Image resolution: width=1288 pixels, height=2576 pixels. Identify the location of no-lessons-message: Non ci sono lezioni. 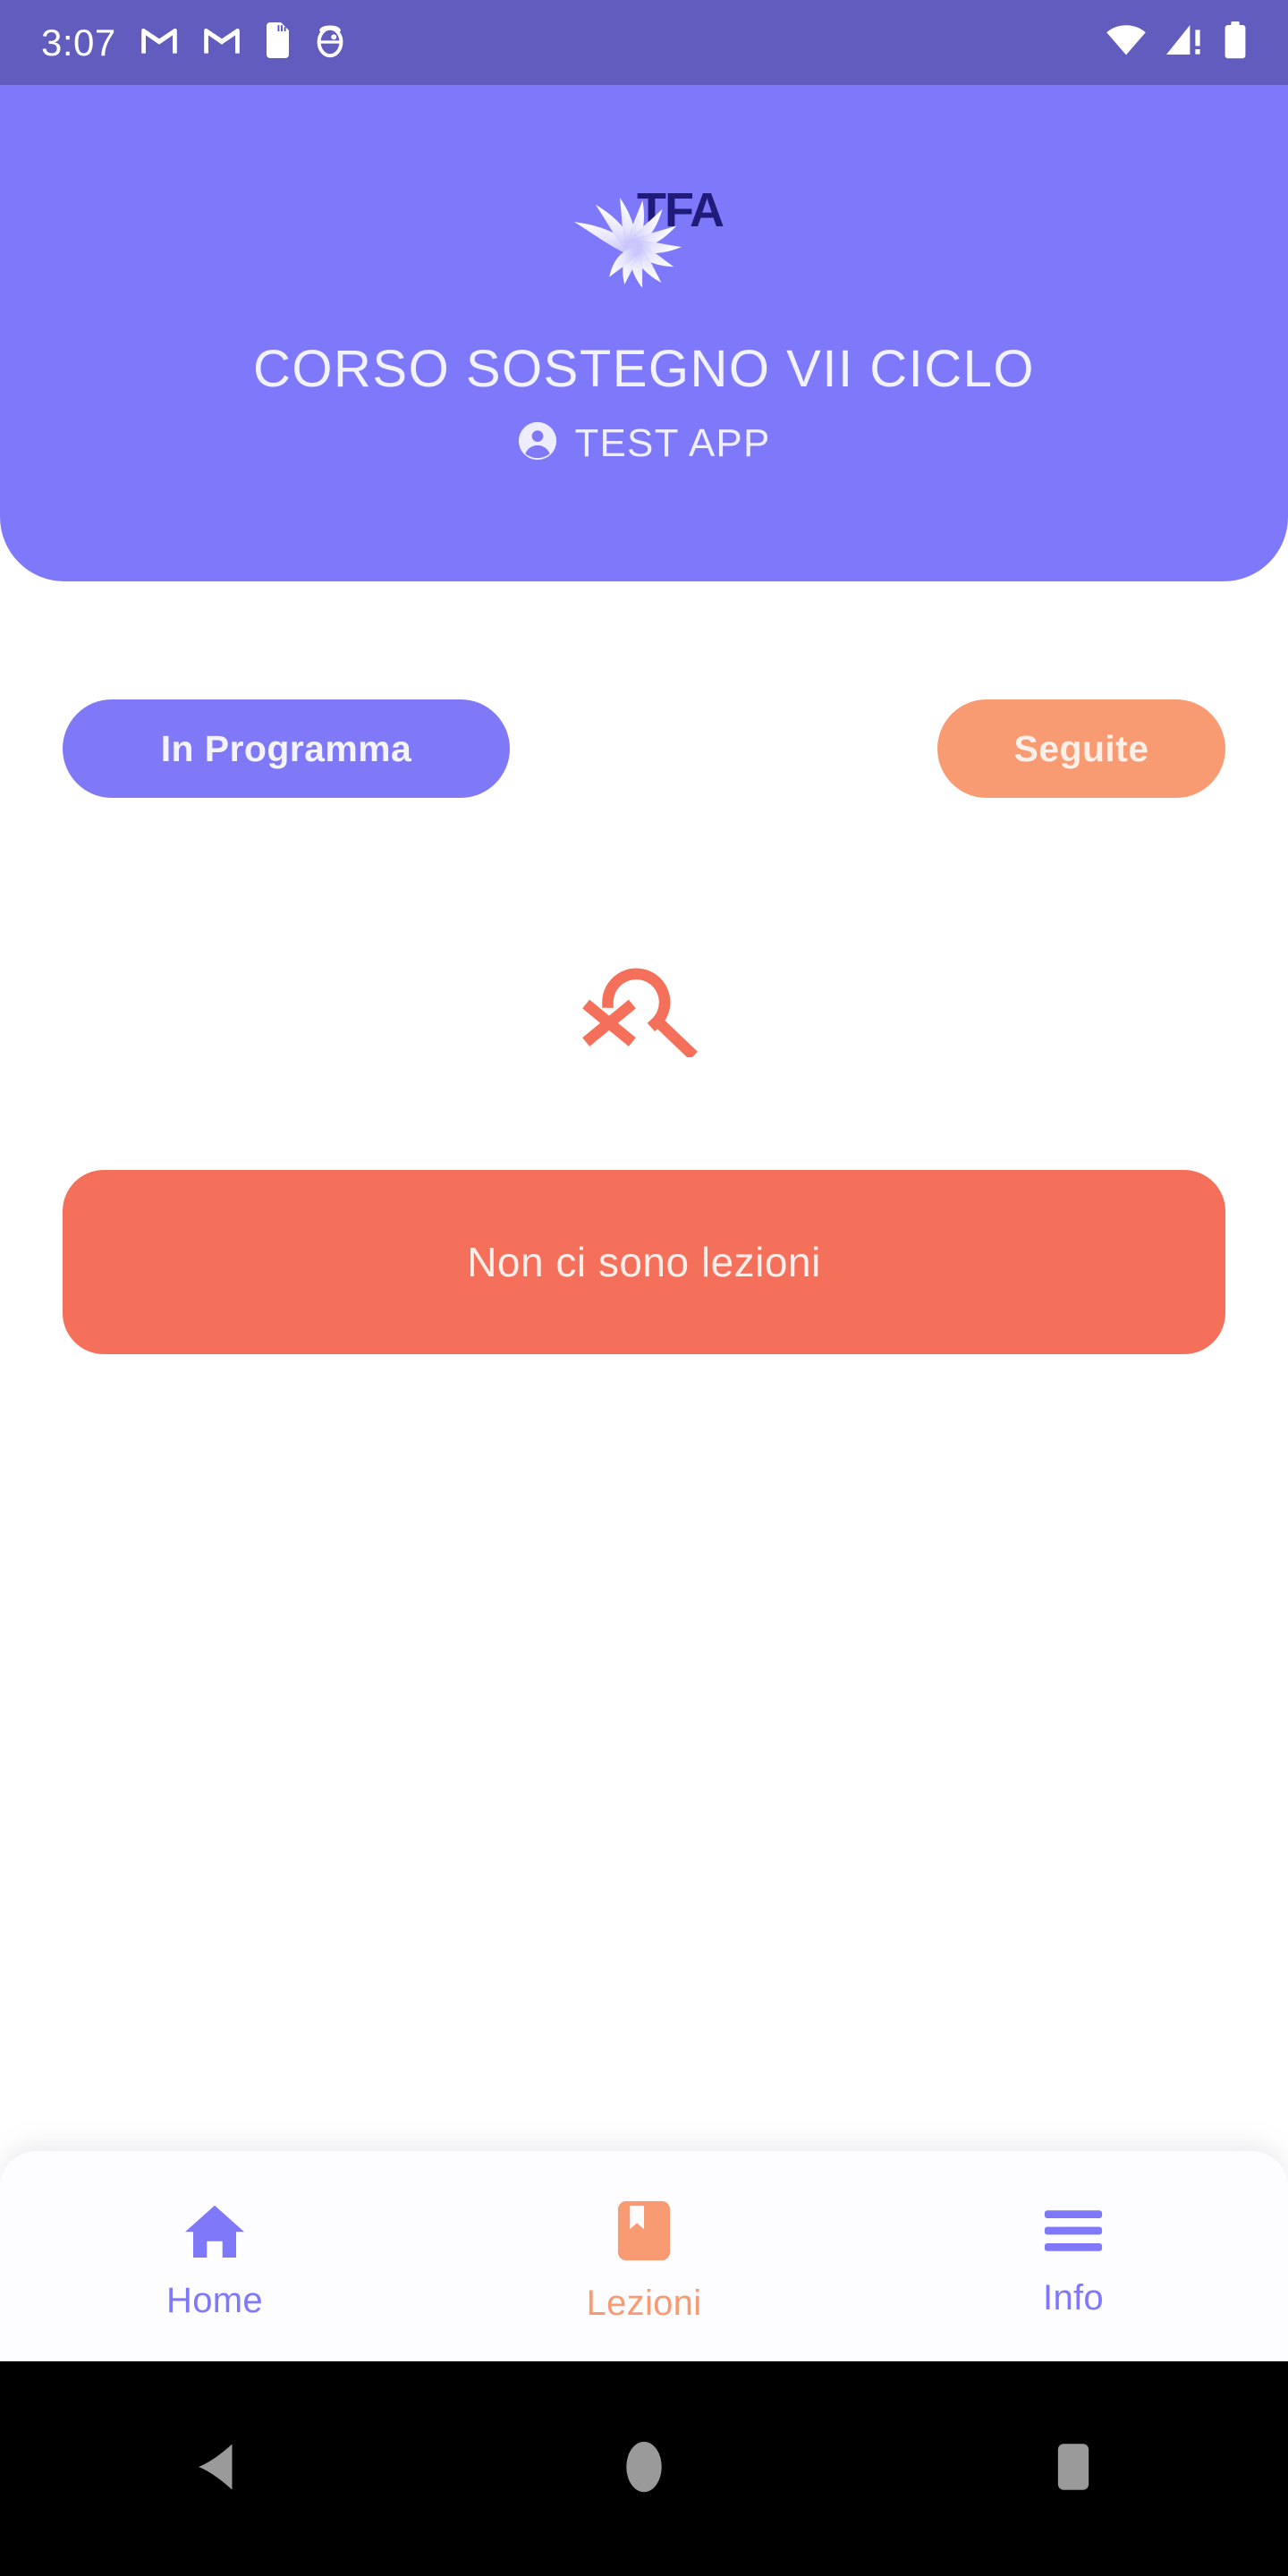
(644, 1262).